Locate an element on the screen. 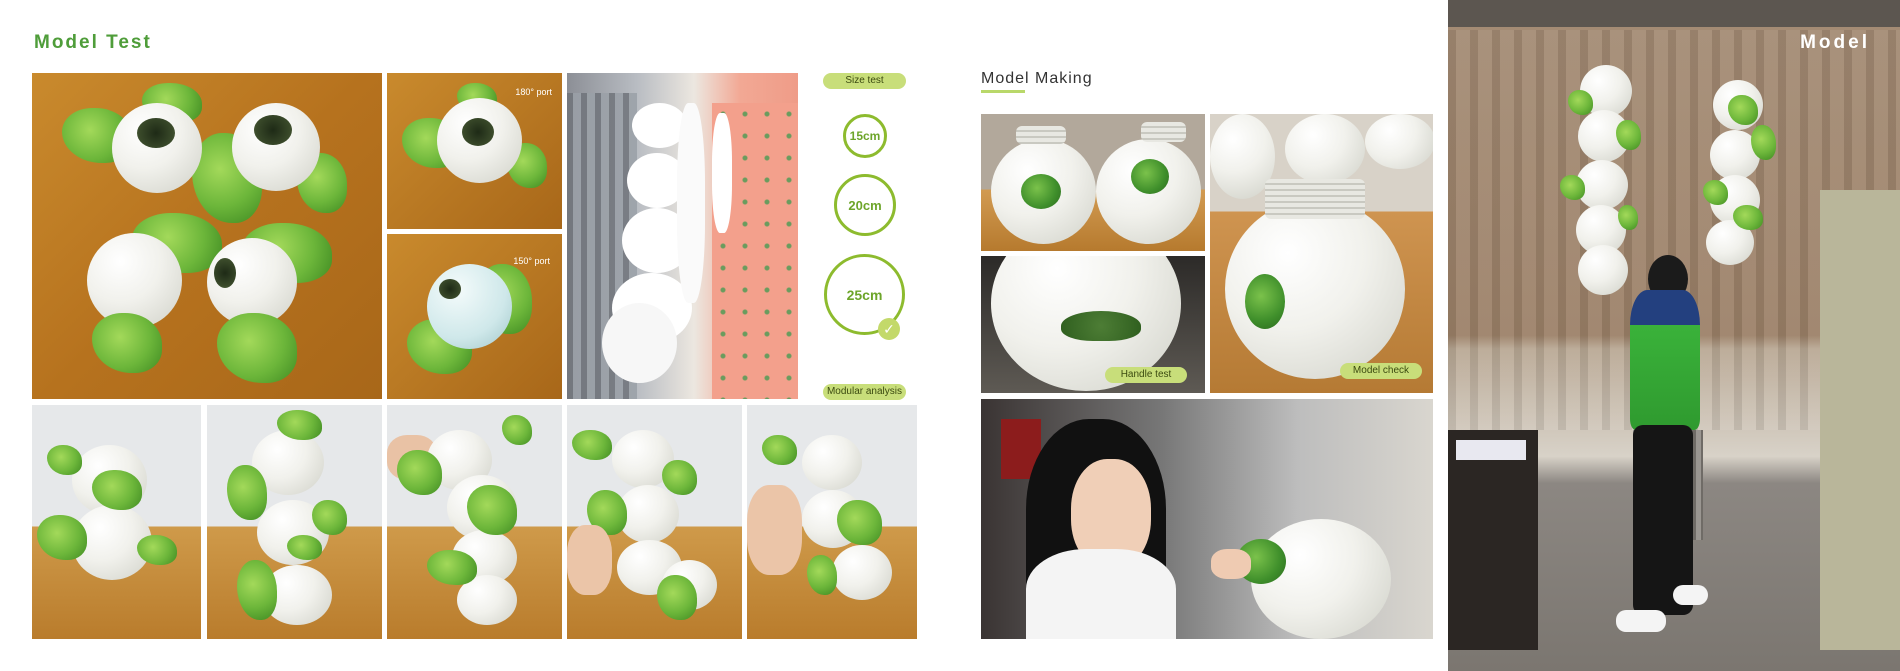 The width and height of the screenshot is (1900, 671). port-150-label: 150° port is located at coordinates (531, 261).